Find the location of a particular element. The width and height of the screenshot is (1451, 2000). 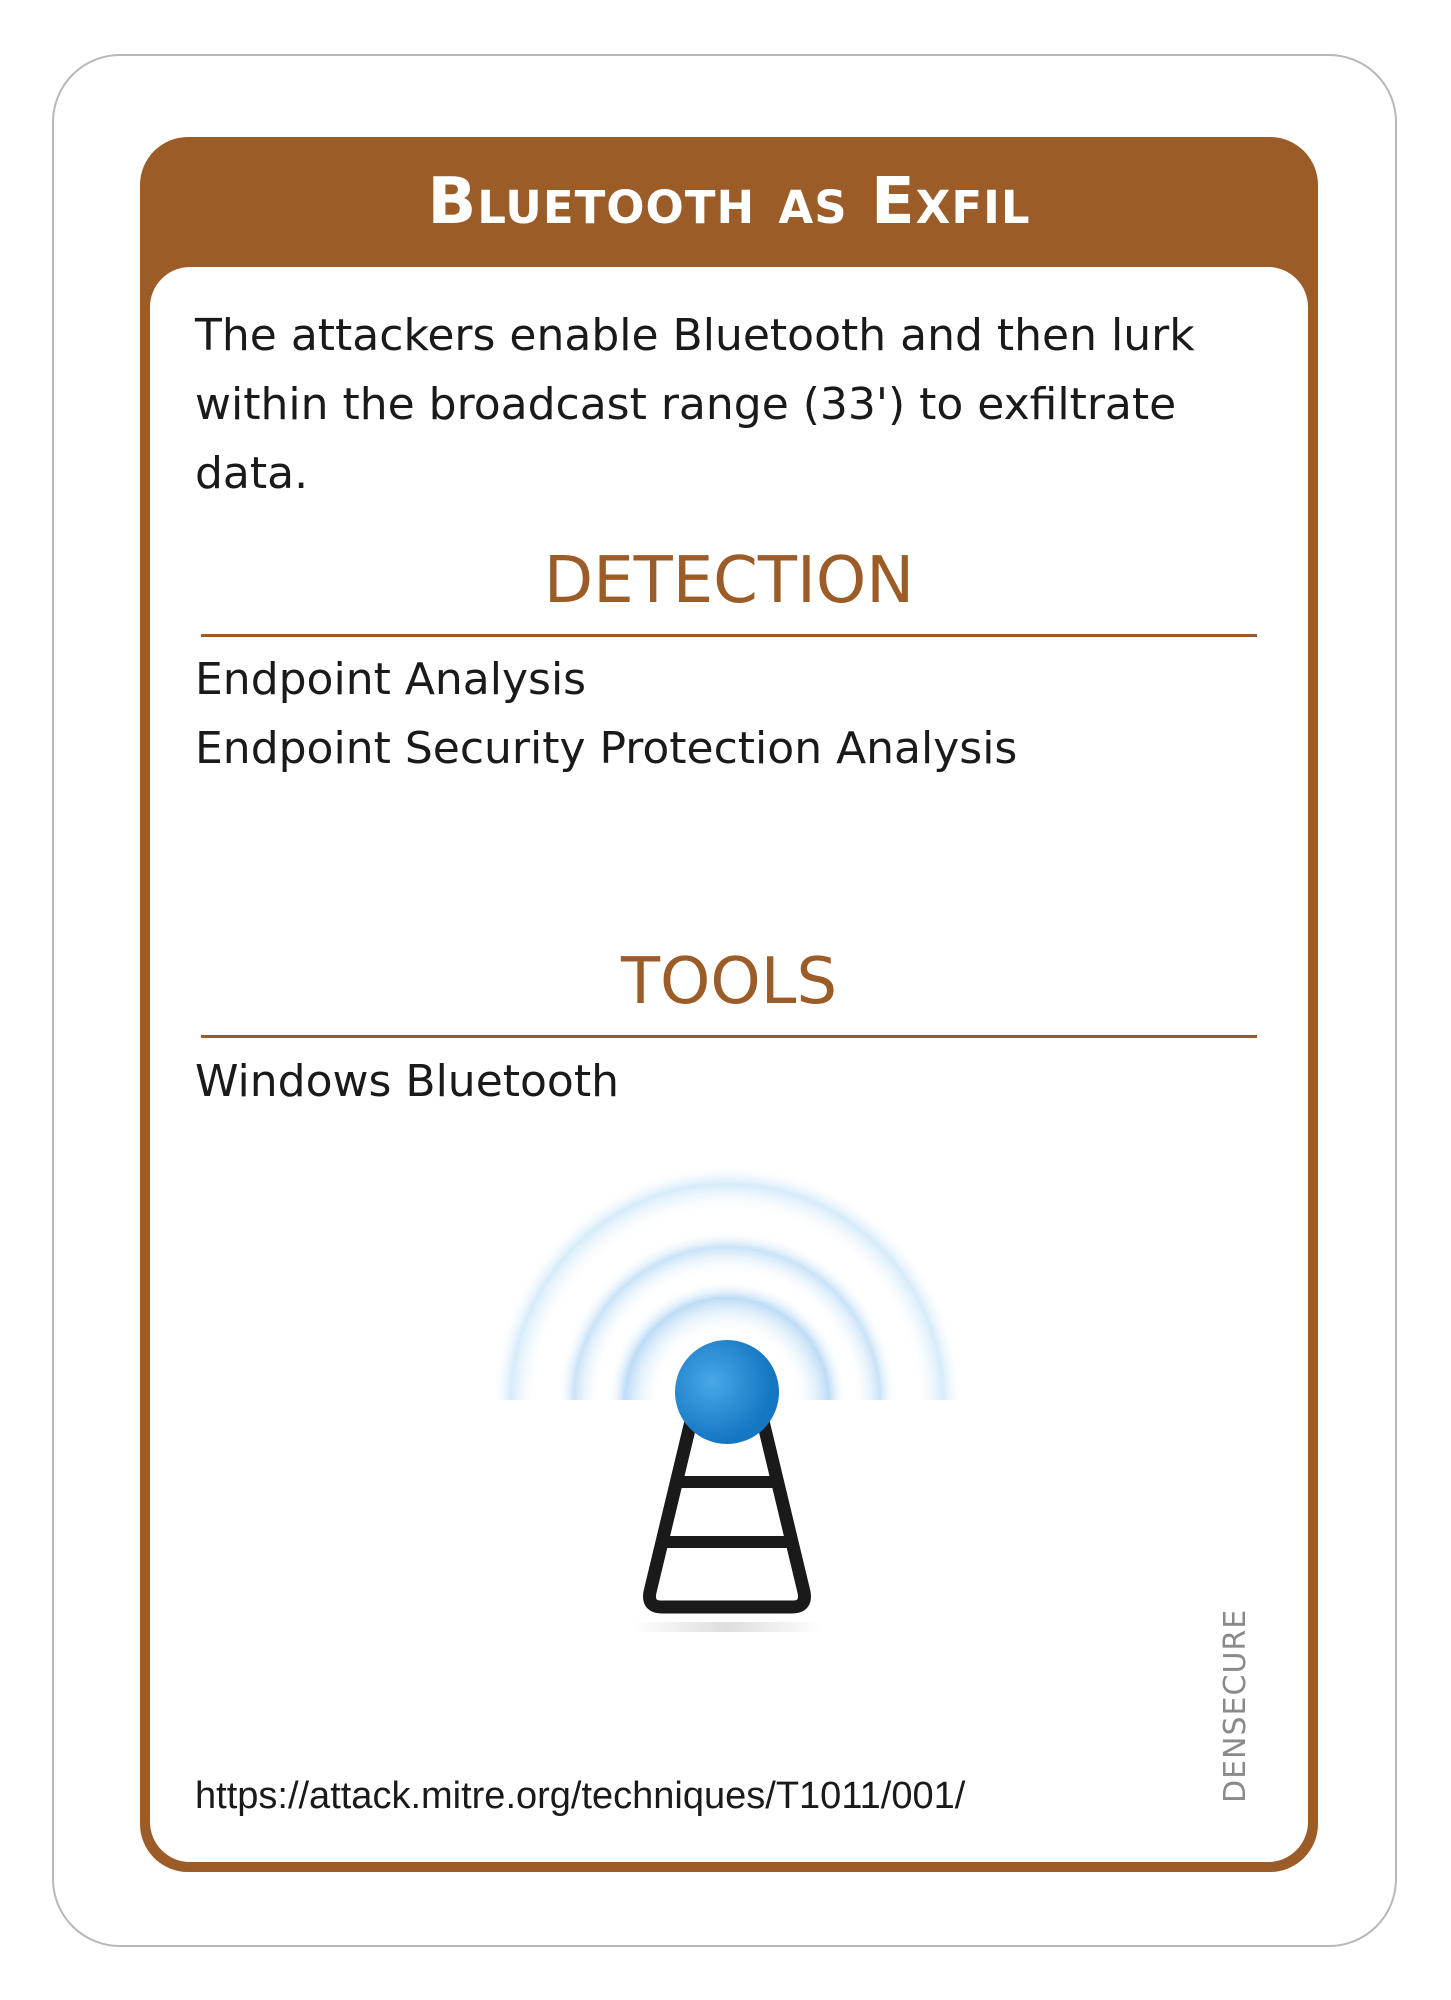

broadcast-tower-icon is located at coordinates (727, 1412).